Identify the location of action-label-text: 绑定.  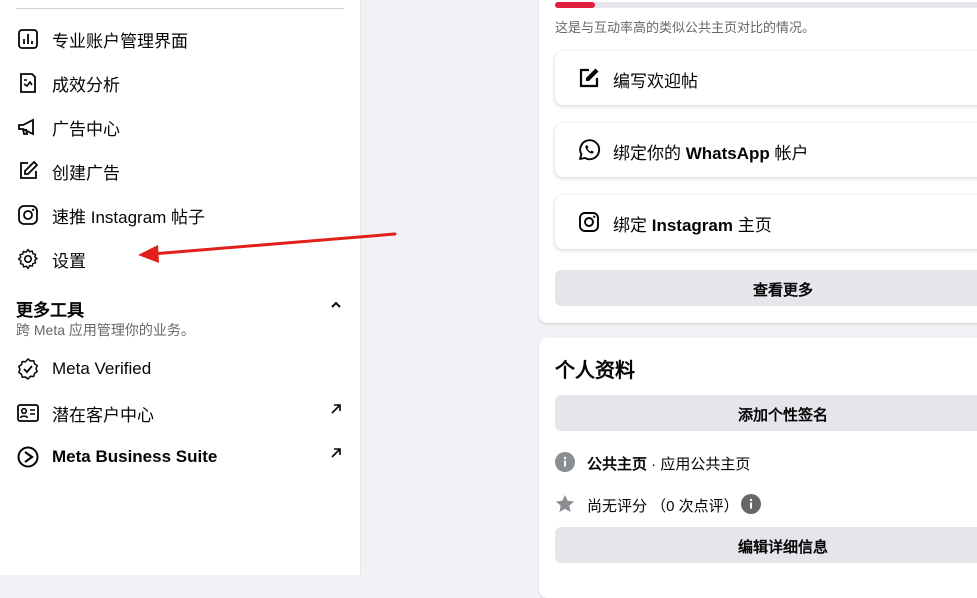
(632, 225).